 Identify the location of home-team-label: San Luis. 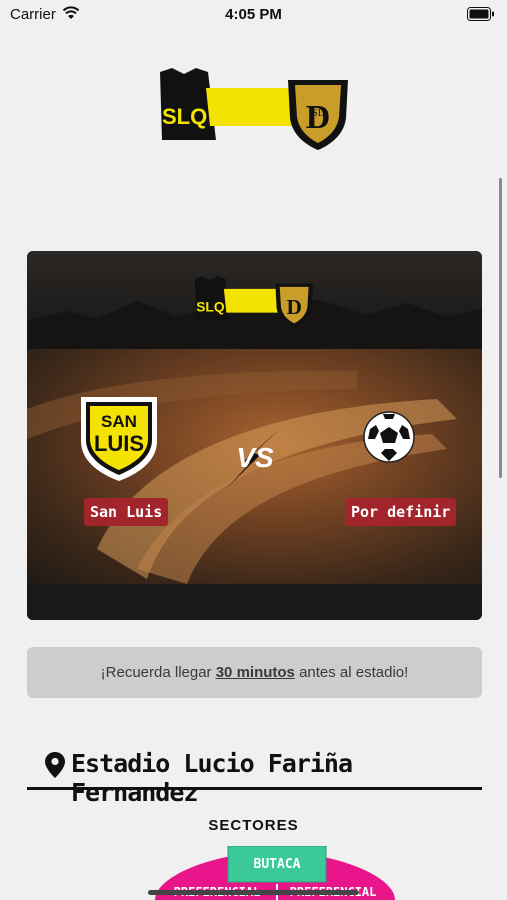
(126, 512).